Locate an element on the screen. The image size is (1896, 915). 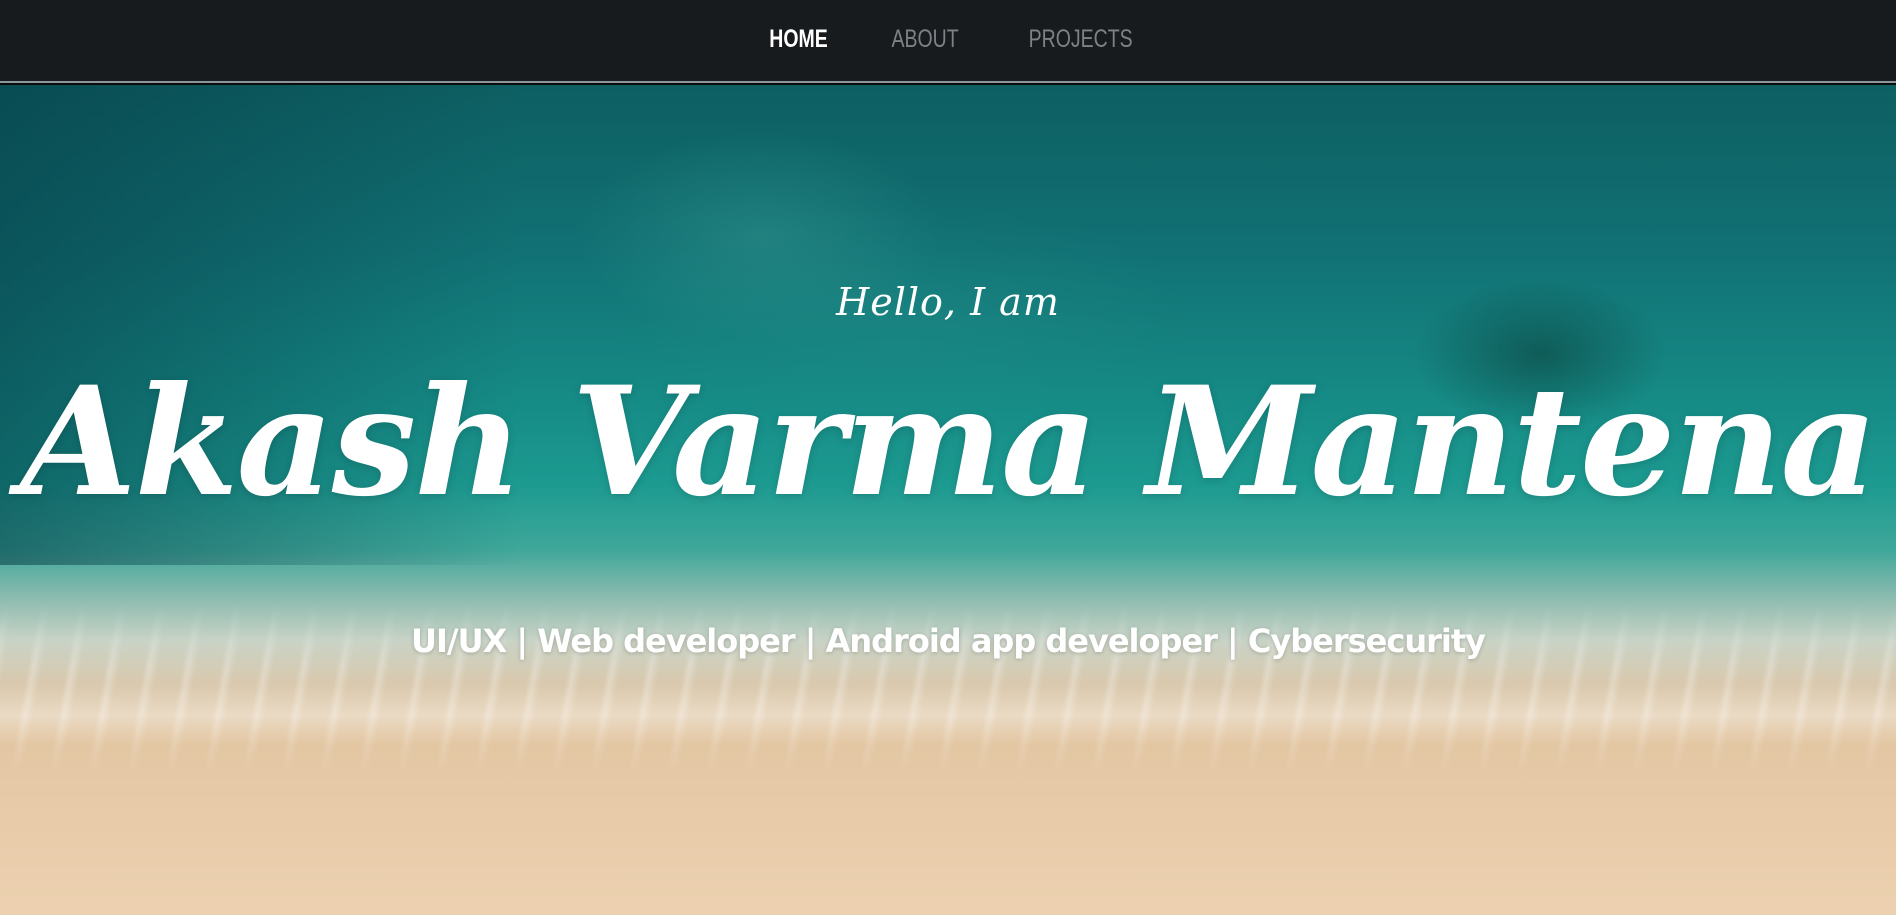
nav-about-link: ABOUT is located at coordinates (924, 39).